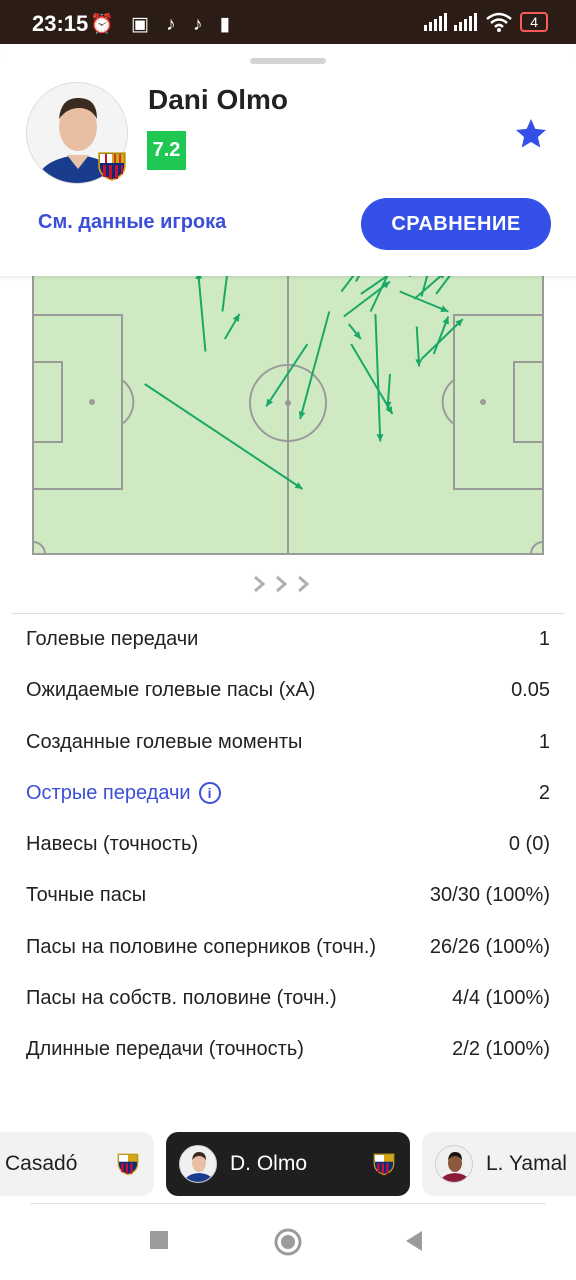 This screenshot has height=1280, width=576. Describe the element at coordinates (288, 1203) in the screenshot. I see `divider` at that location.